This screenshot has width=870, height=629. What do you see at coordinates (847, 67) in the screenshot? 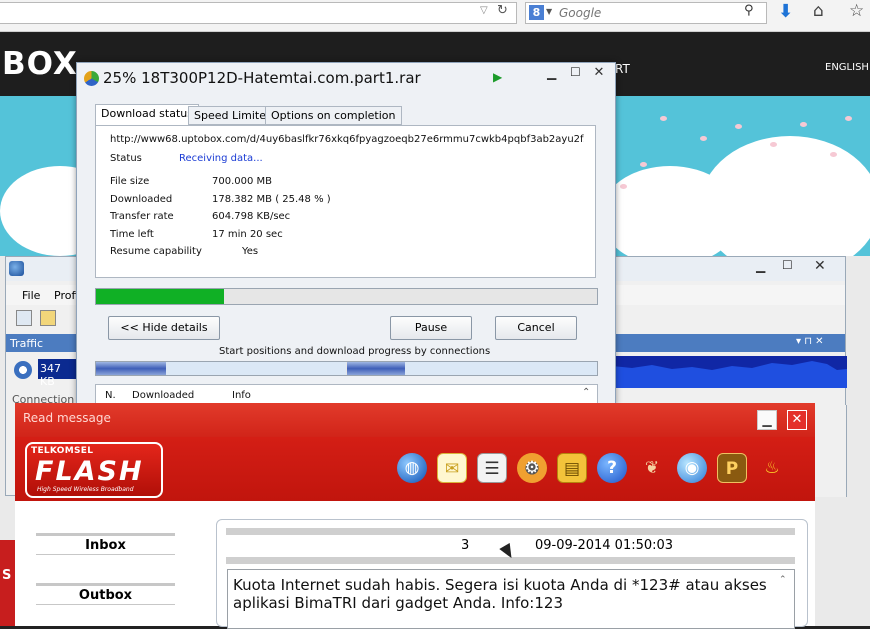
I see `language-selector: ENGLISH` at bounding box center [847, 67].